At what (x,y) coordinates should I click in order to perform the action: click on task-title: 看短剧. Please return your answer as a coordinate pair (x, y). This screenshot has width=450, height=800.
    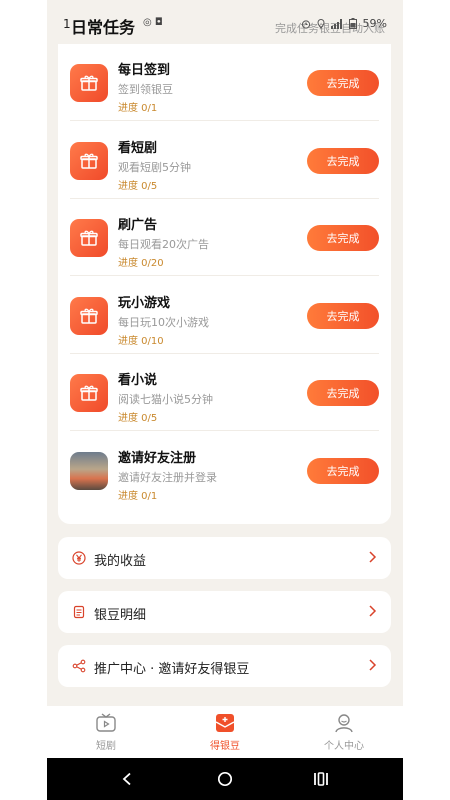
    Looking at the image, I should click on (138, 148).